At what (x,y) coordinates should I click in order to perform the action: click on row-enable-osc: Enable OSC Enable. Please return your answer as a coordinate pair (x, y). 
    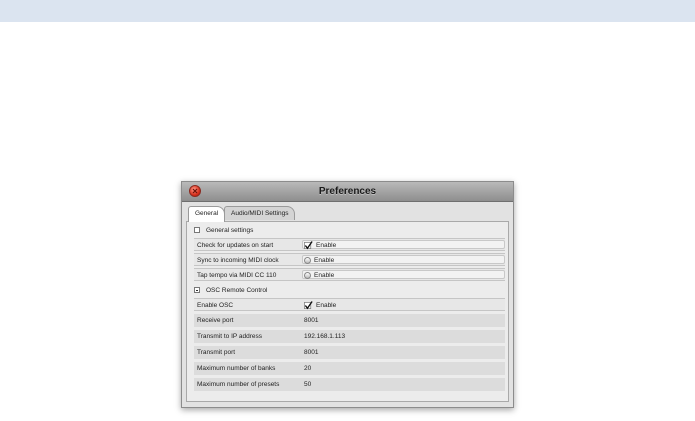
    Looking at the image, I should click on (349, 304).